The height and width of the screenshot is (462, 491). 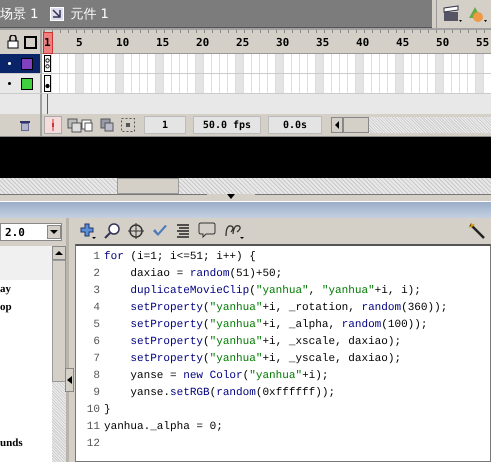 What do you see at coordinates (88, 231) in the screenshot?
I see `add-icon` at bounding box center [88, 231].